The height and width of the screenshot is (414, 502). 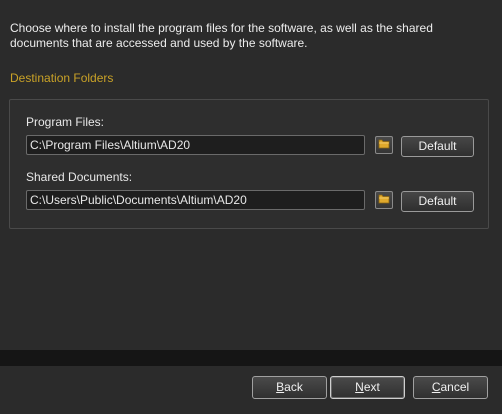 I want to click on shared-documents-browse-button, so click(x=384, y=200).